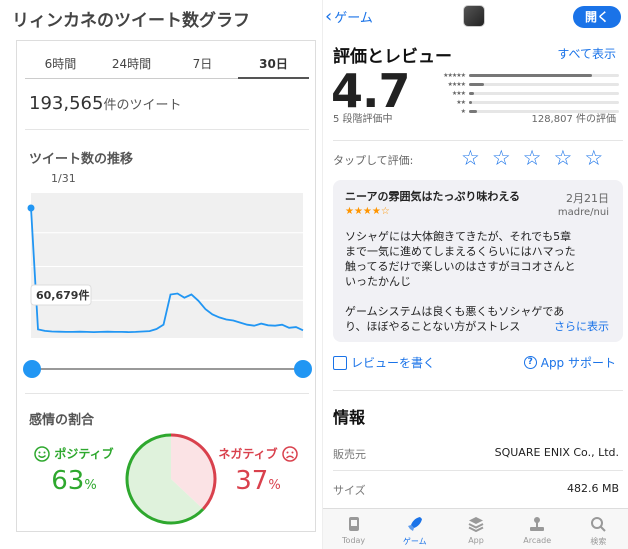 This screenshot has height=549, width=628. What do you see at coordinates (303, 369) in the screenshot?
I see `range-slider-end-handle` at bounding box center [303, 369].